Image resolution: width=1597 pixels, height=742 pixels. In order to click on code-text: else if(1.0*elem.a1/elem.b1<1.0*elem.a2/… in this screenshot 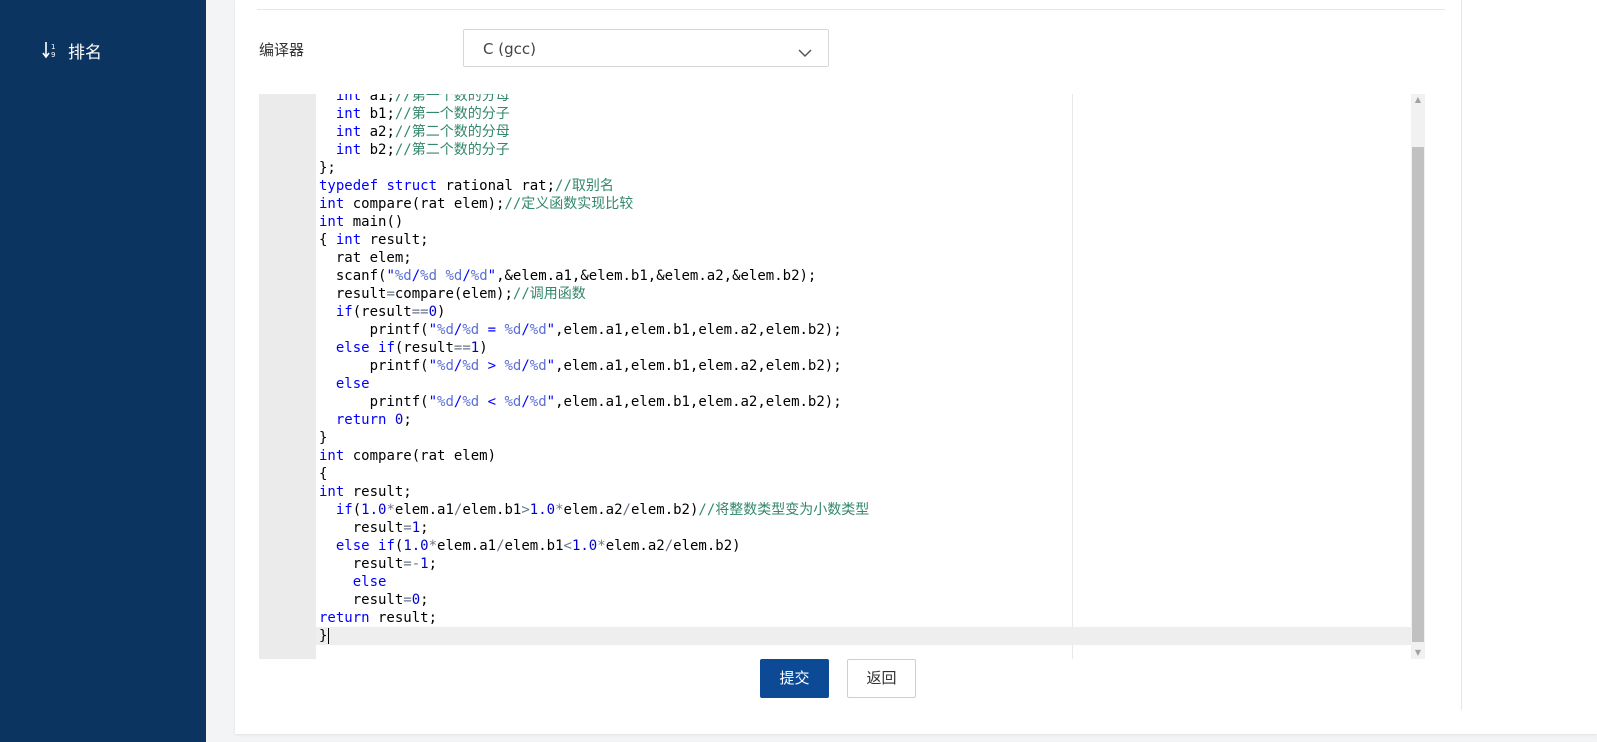, I will do `click(538, 546)`.